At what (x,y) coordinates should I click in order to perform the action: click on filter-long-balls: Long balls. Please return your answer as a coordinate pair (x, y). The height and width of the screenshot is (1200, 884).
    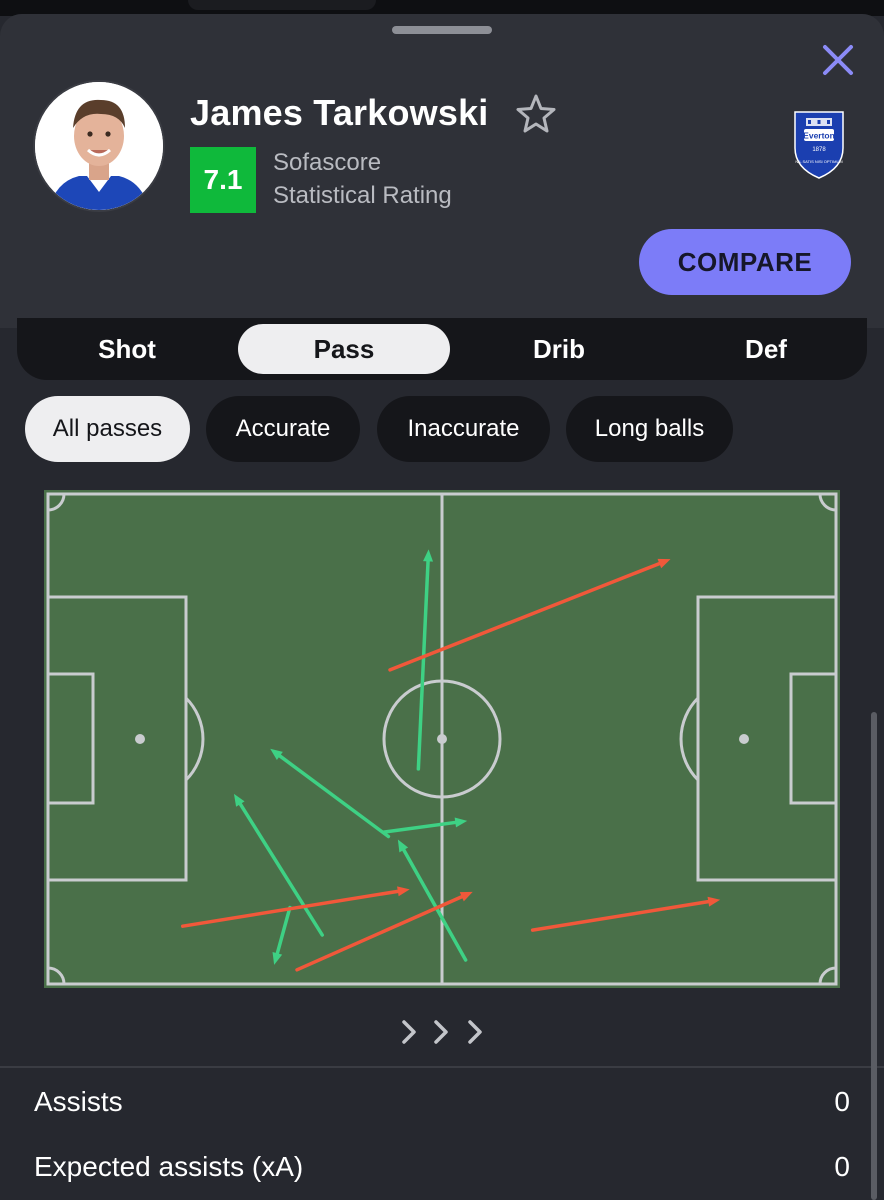
    Looking at the image, I should click on (649, 429).